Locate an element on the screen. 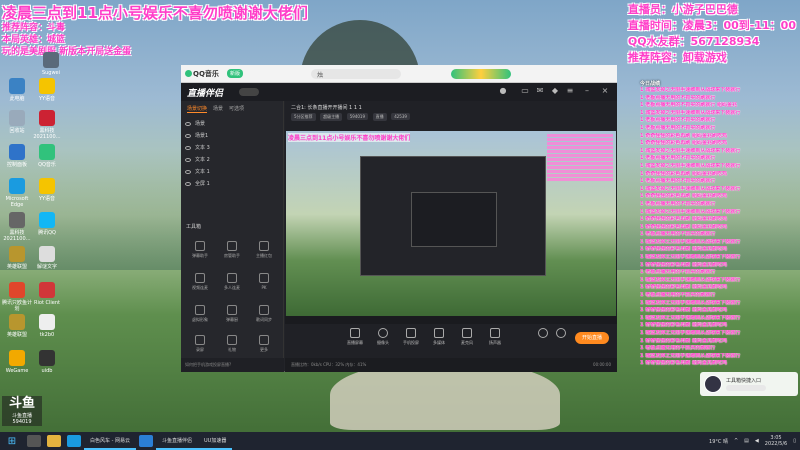 The width and height of the screenshot is (800, 450). tool-record: 录屏 is located at coordinates (200, 344).